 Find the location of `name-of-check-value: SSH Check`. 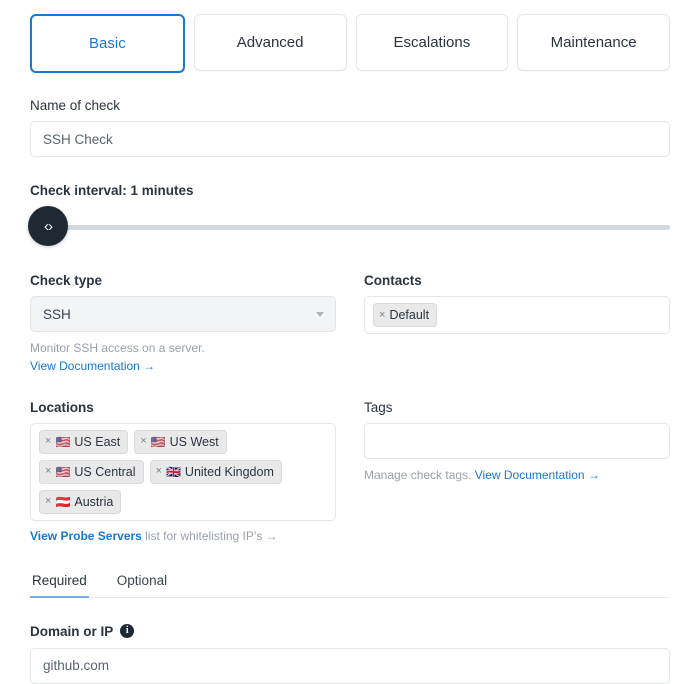

name-of-check-value: SSH Check is located at coordinates (78, 139).